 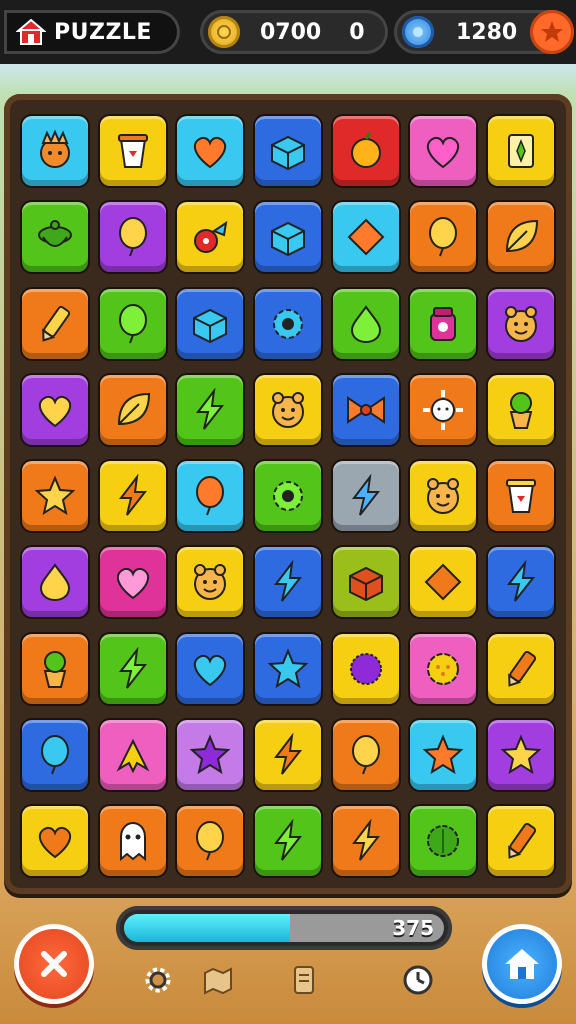 What do you see at coordinates (443, 668) in the screenshot?
I see `tile-flower` at bounding box center [443, 668].